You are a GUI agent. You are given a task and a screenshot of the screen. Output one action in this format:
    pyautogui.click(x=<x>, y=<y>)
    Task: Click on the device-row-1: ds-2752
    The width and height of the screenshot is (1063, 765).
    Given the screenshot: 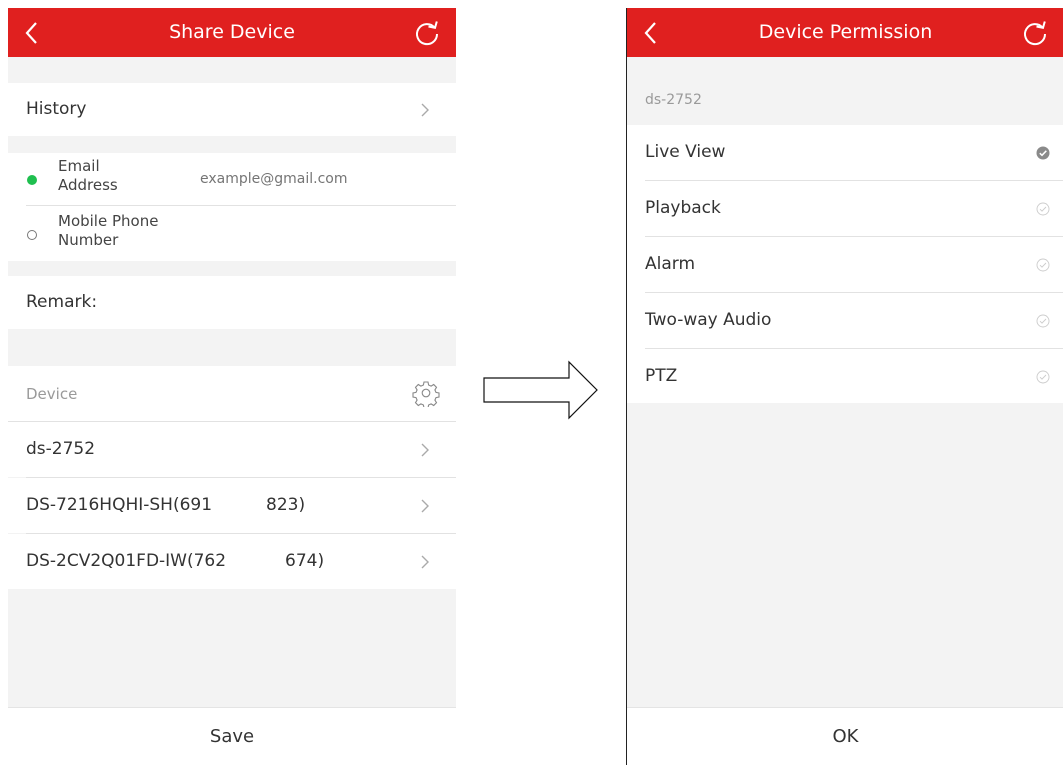 What is the action you would take?
    pyautogui.click(x=232, y=449)
    